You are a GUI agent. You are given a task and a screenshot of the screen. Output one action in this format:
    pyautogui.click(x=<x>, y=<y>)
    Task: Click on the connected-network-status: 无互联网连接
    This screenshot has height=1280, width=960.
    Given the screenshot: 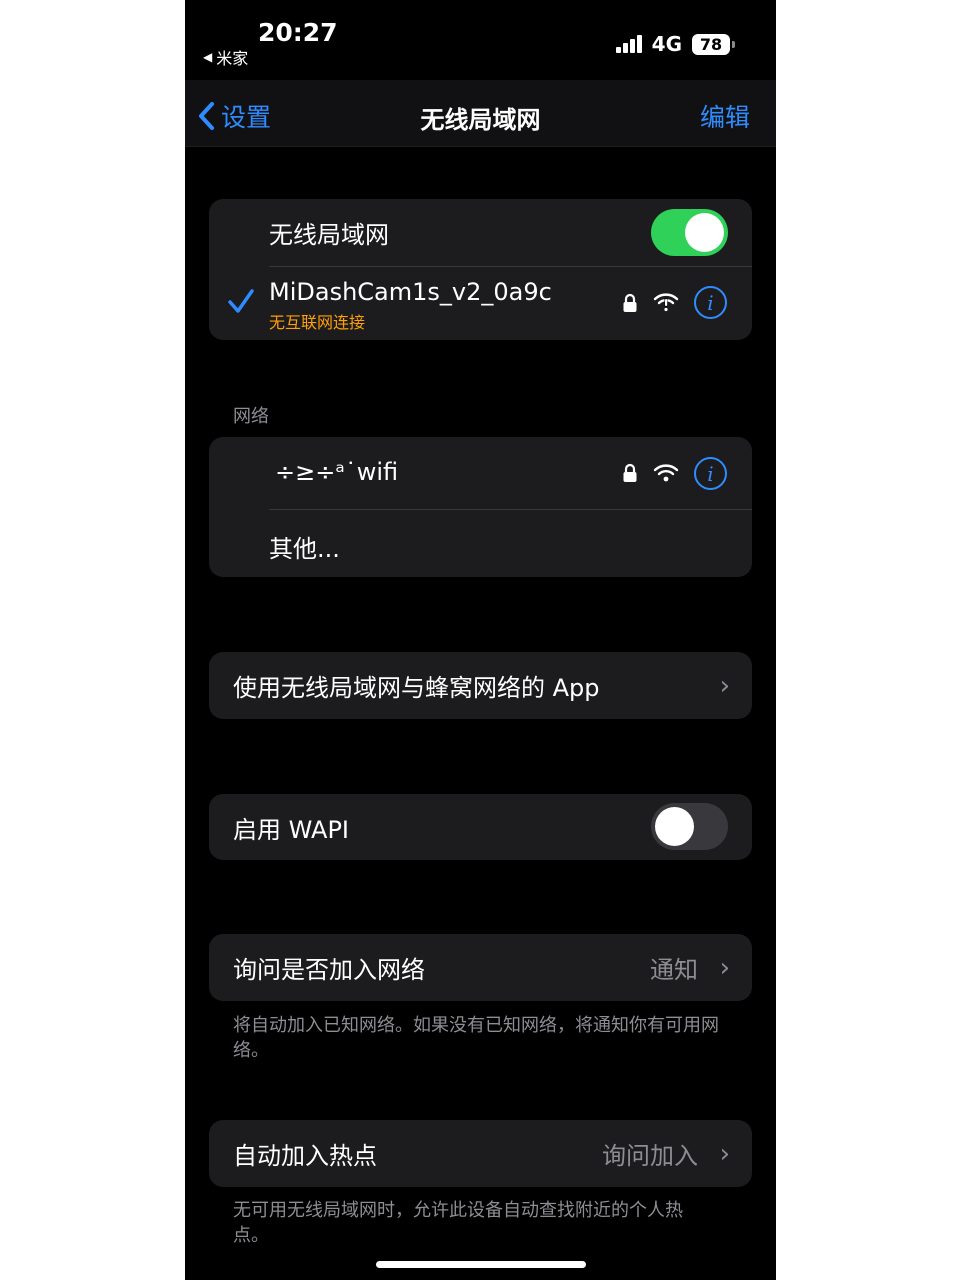 What is the action you would take?
    pyautogui.click(x=317, y=322)
    